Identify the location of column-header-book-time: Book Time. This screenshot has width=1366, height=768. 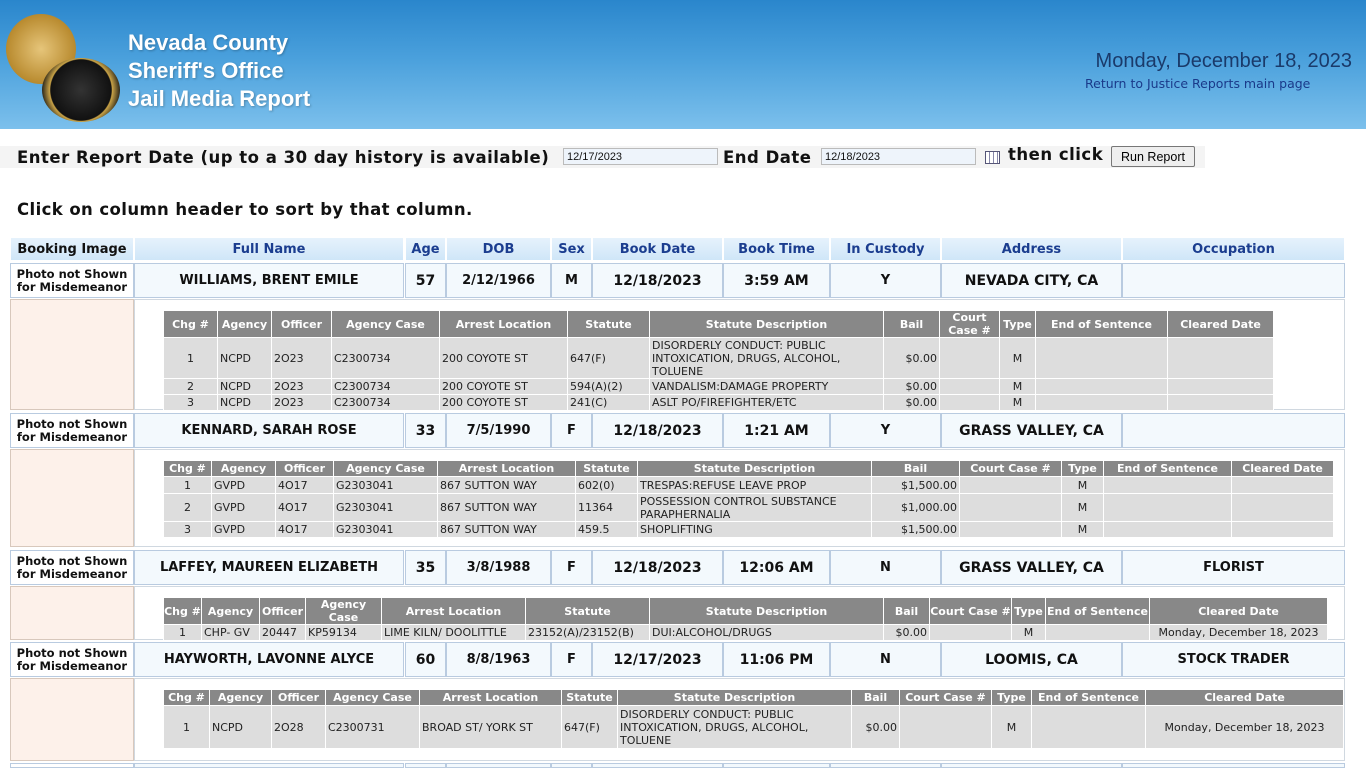
(776, 249).